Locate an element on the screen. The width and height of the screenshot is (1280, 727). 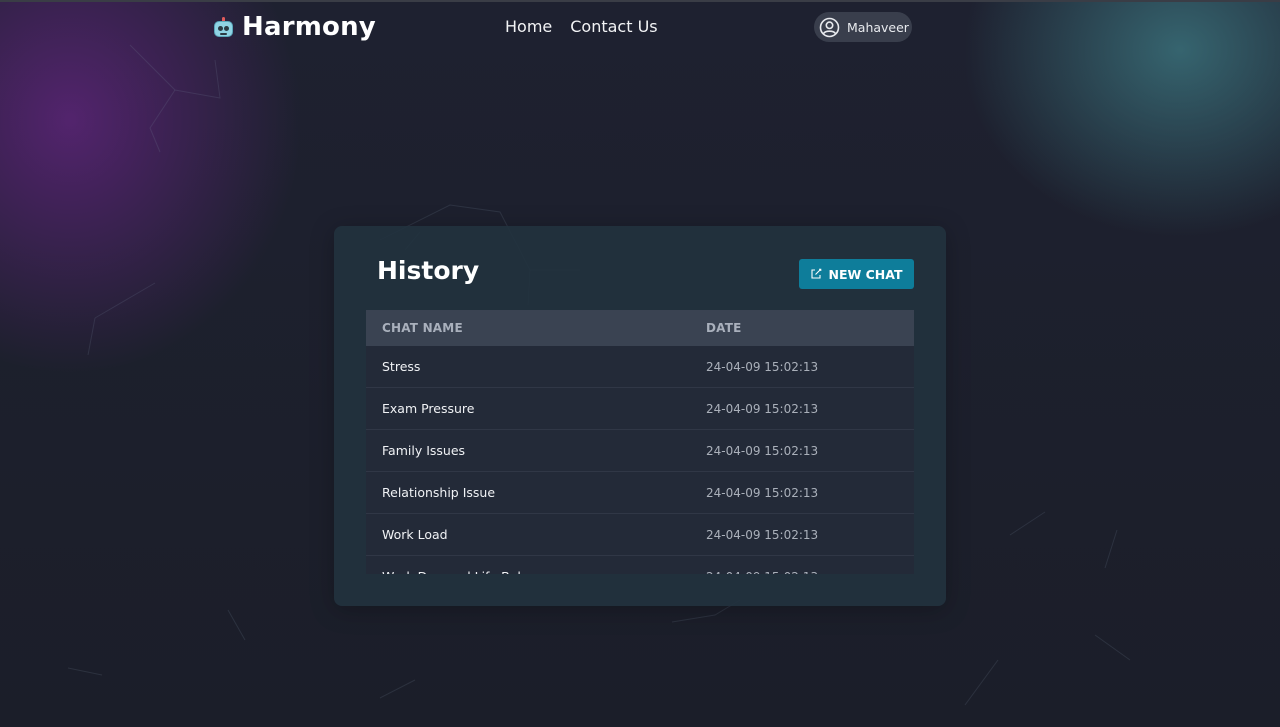
chat-name-cell: Exam Pressure is located at coordinates (527, 408).